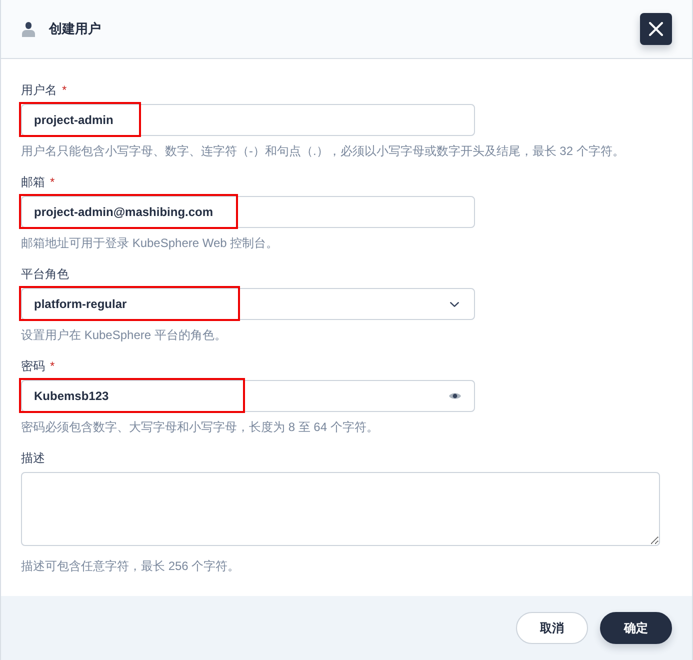 Image resolution: width=693 pixels, height=660 pixels. What do you see at coordinates (75, 29) in the screenshot?
I see `dialog-title: 创建用户` at bounding box center [75, 29].